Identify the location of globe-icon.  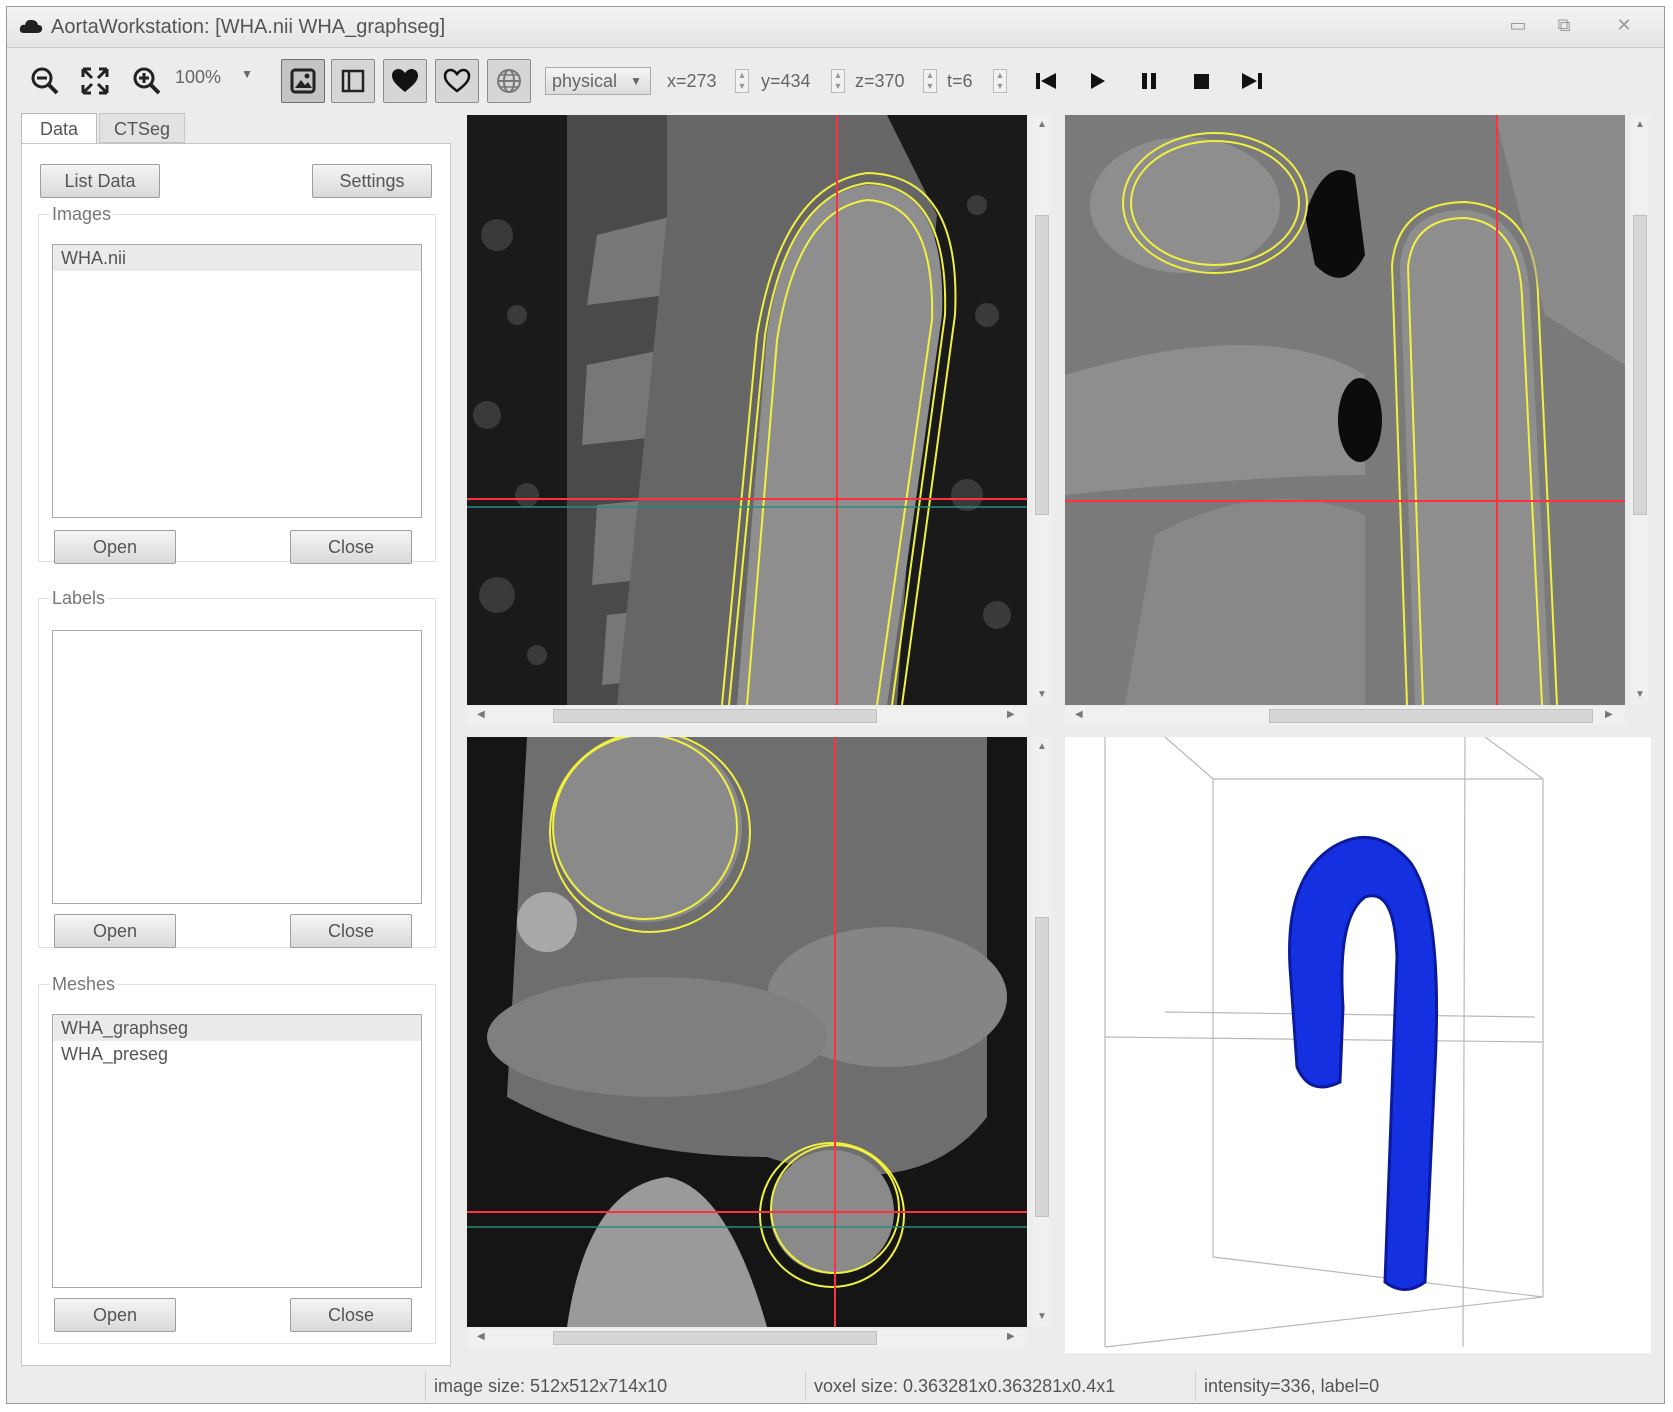
(509, 81).